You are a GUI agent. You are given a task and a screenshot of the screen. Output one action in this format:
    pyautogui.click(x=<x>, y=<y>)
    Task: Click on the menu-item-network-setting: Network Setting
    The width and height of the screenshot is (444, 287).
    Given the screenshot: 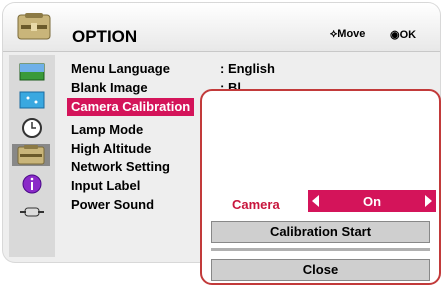 What is the action you would take?
    pyautogui.click(x=120, y=166)
    